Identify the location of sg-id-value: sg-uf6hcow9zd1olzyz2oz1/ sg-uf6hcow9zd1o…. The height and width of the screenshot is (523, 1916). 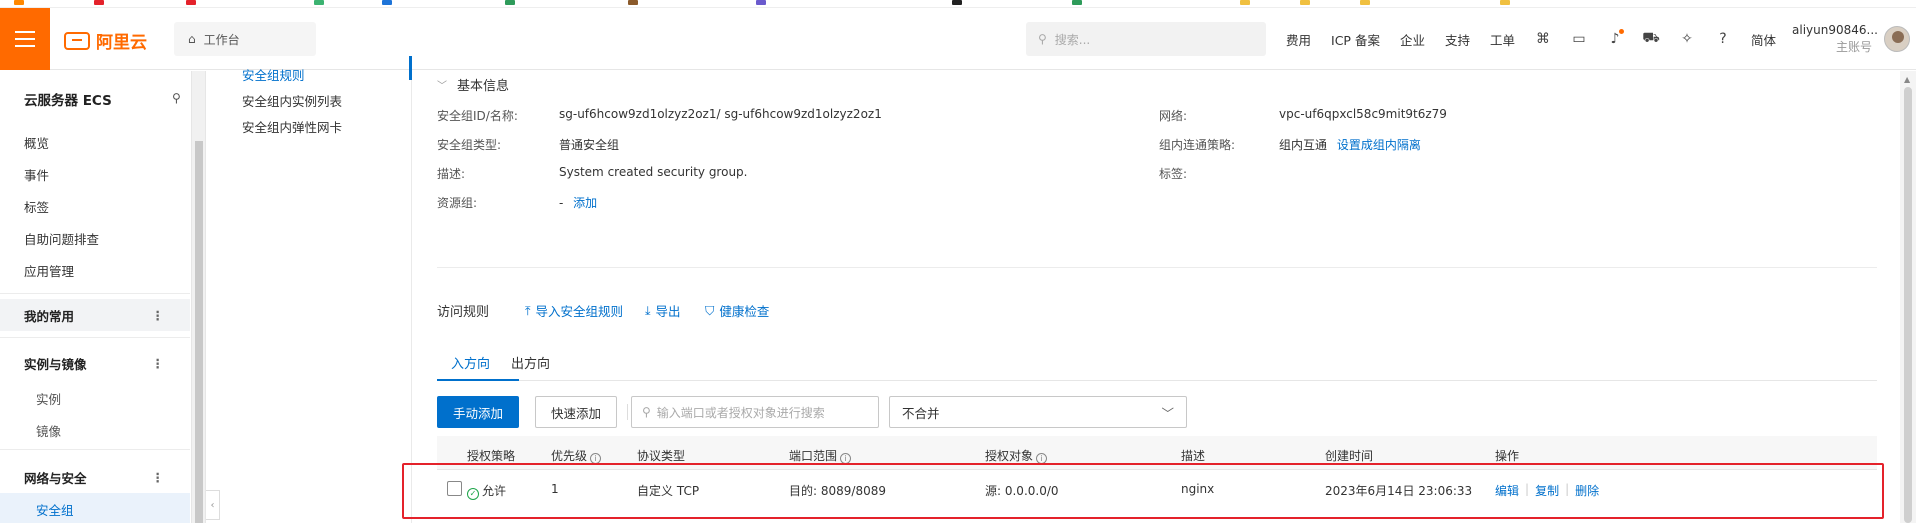
(720, 114).